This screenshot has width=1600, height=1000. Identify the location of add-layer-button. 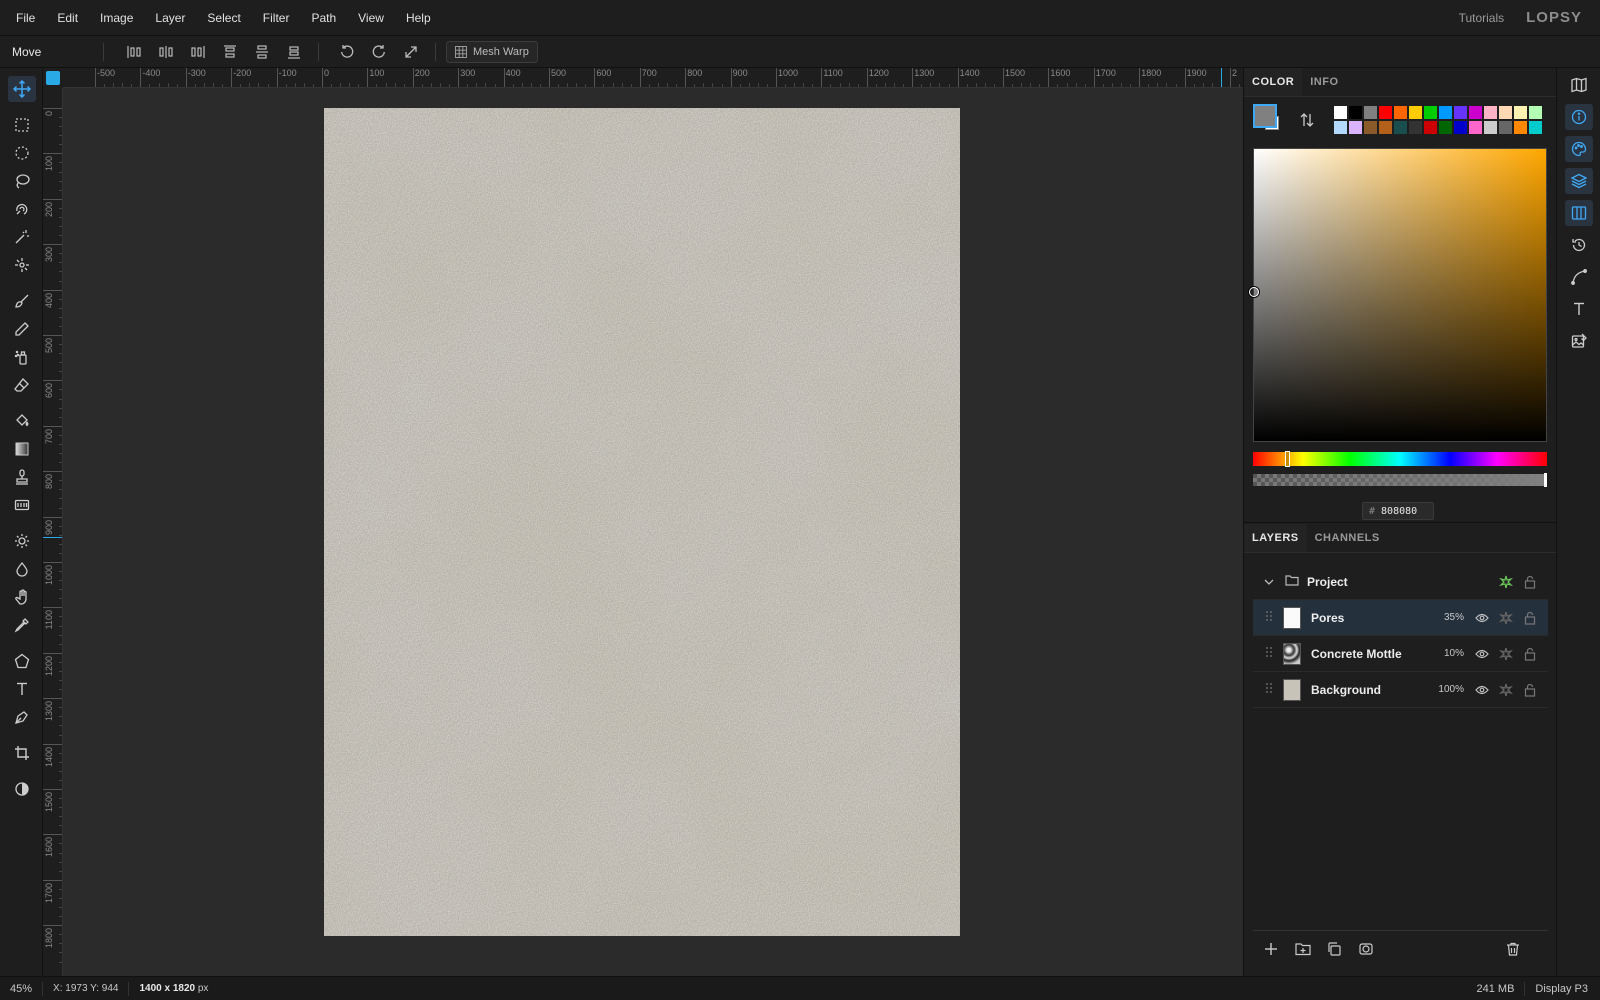
(1271, 950).